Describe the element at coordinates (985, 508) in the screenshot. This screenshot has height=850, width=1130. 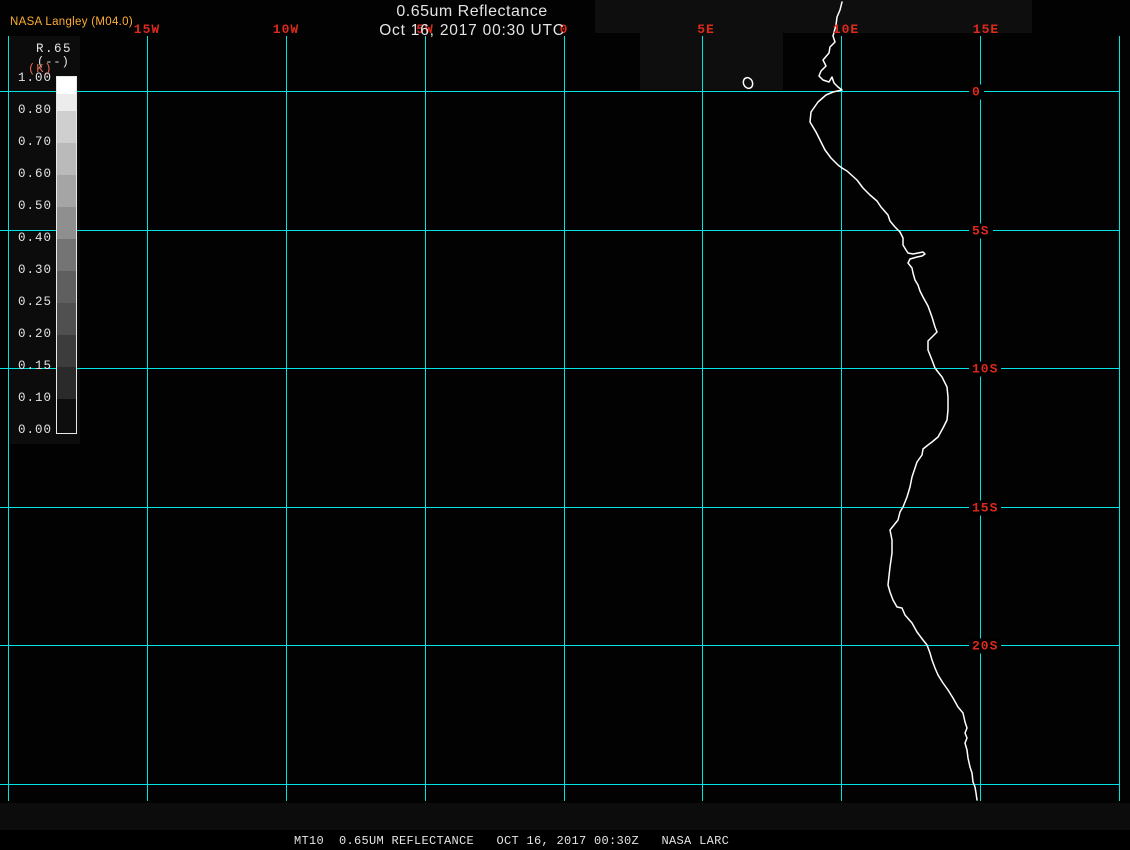
I see `lat-label-15s: 15S` at that location.